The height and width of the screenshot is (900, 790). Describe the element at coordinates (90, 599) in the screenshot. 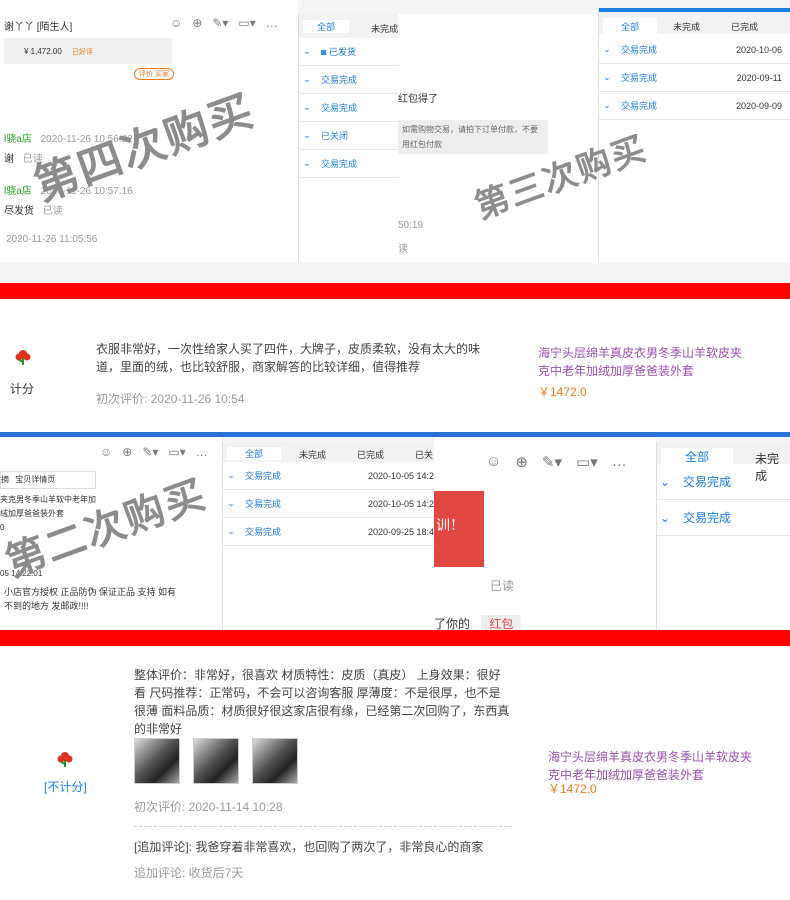

I see `message-text: 小店官方授权 正品防伪 保证正品 支持 如有不到的地方 发邮政!!!!` at that location.